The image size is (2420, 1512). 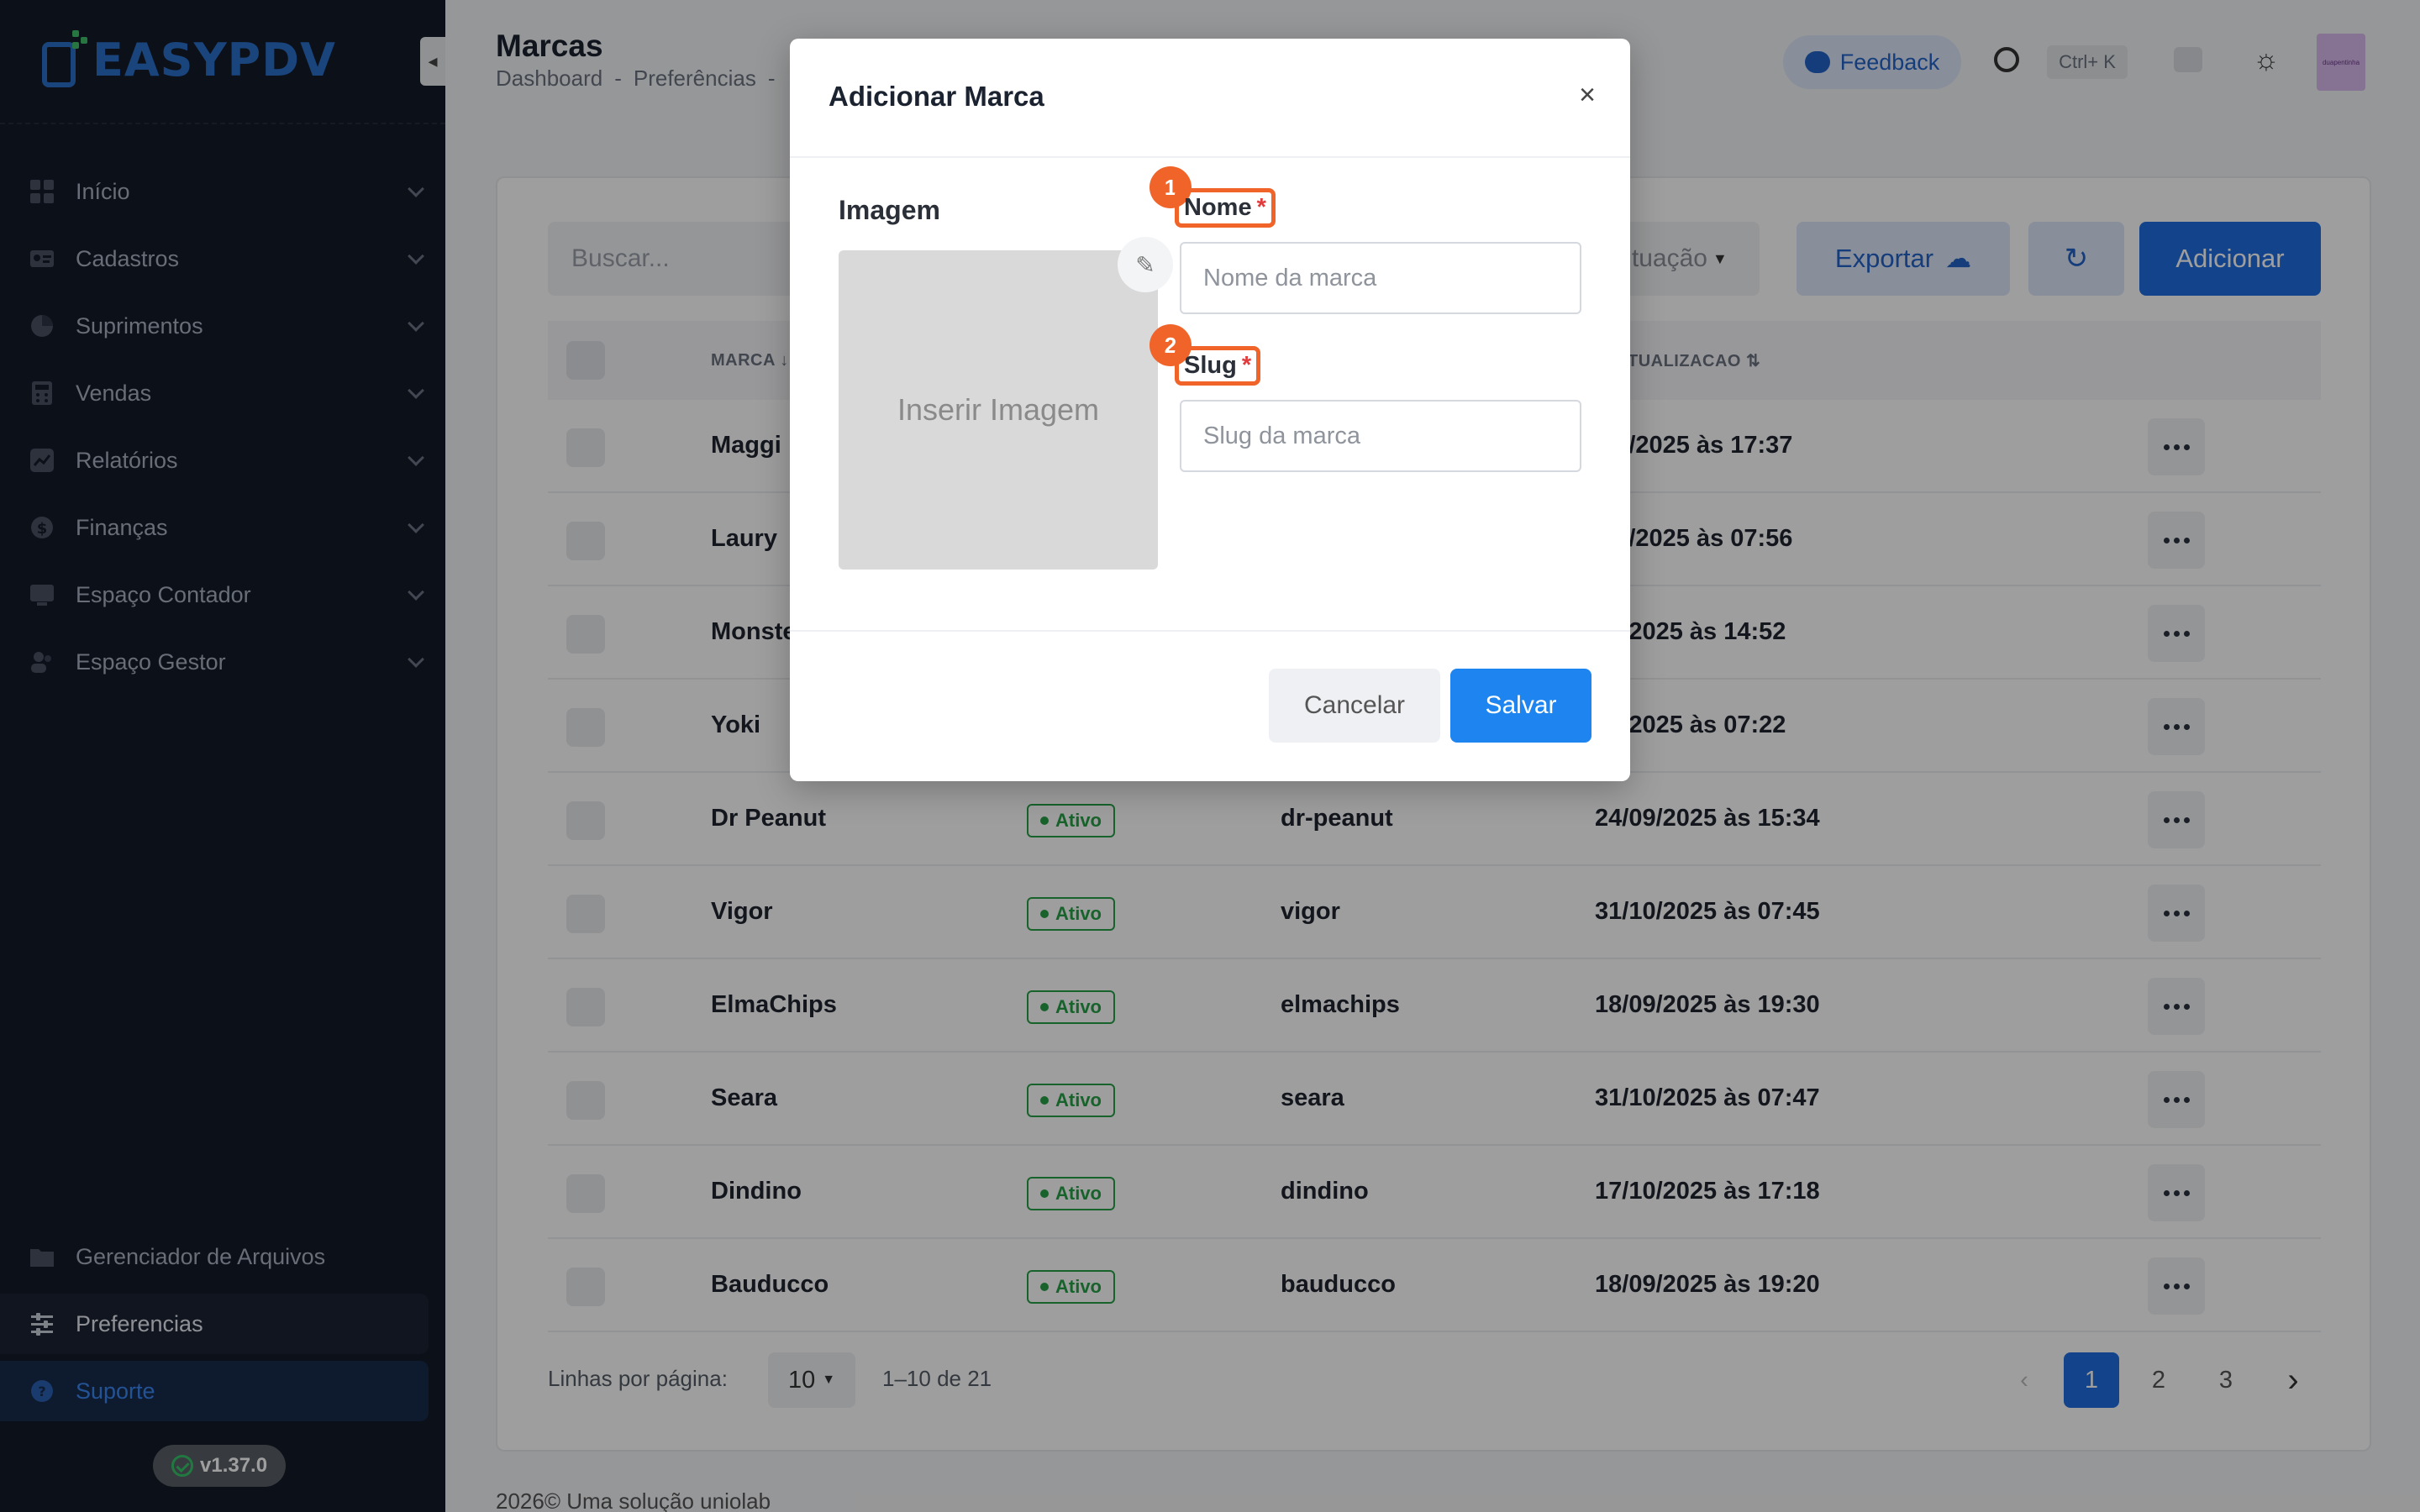 I want to click on cancel-label: Cancelar, so click(x=1354, y=705).